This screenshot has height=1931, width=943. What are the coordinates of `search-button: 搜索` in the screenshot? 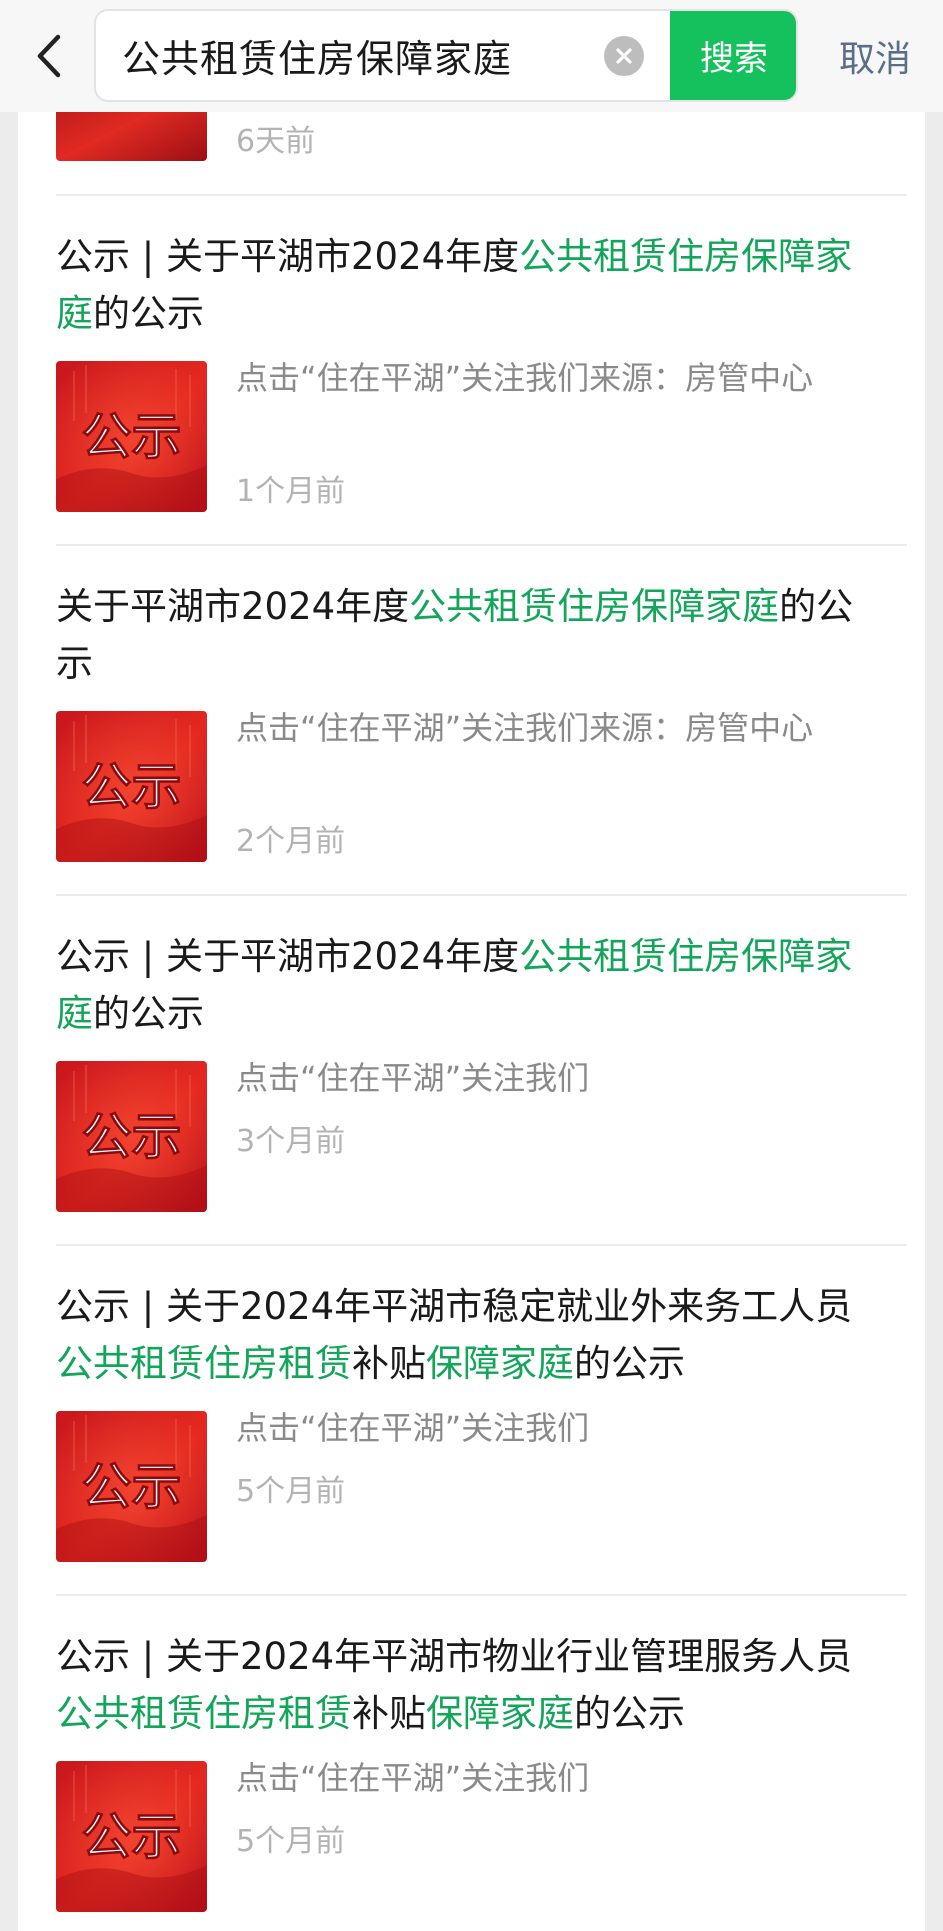 It's located at (733, 55).